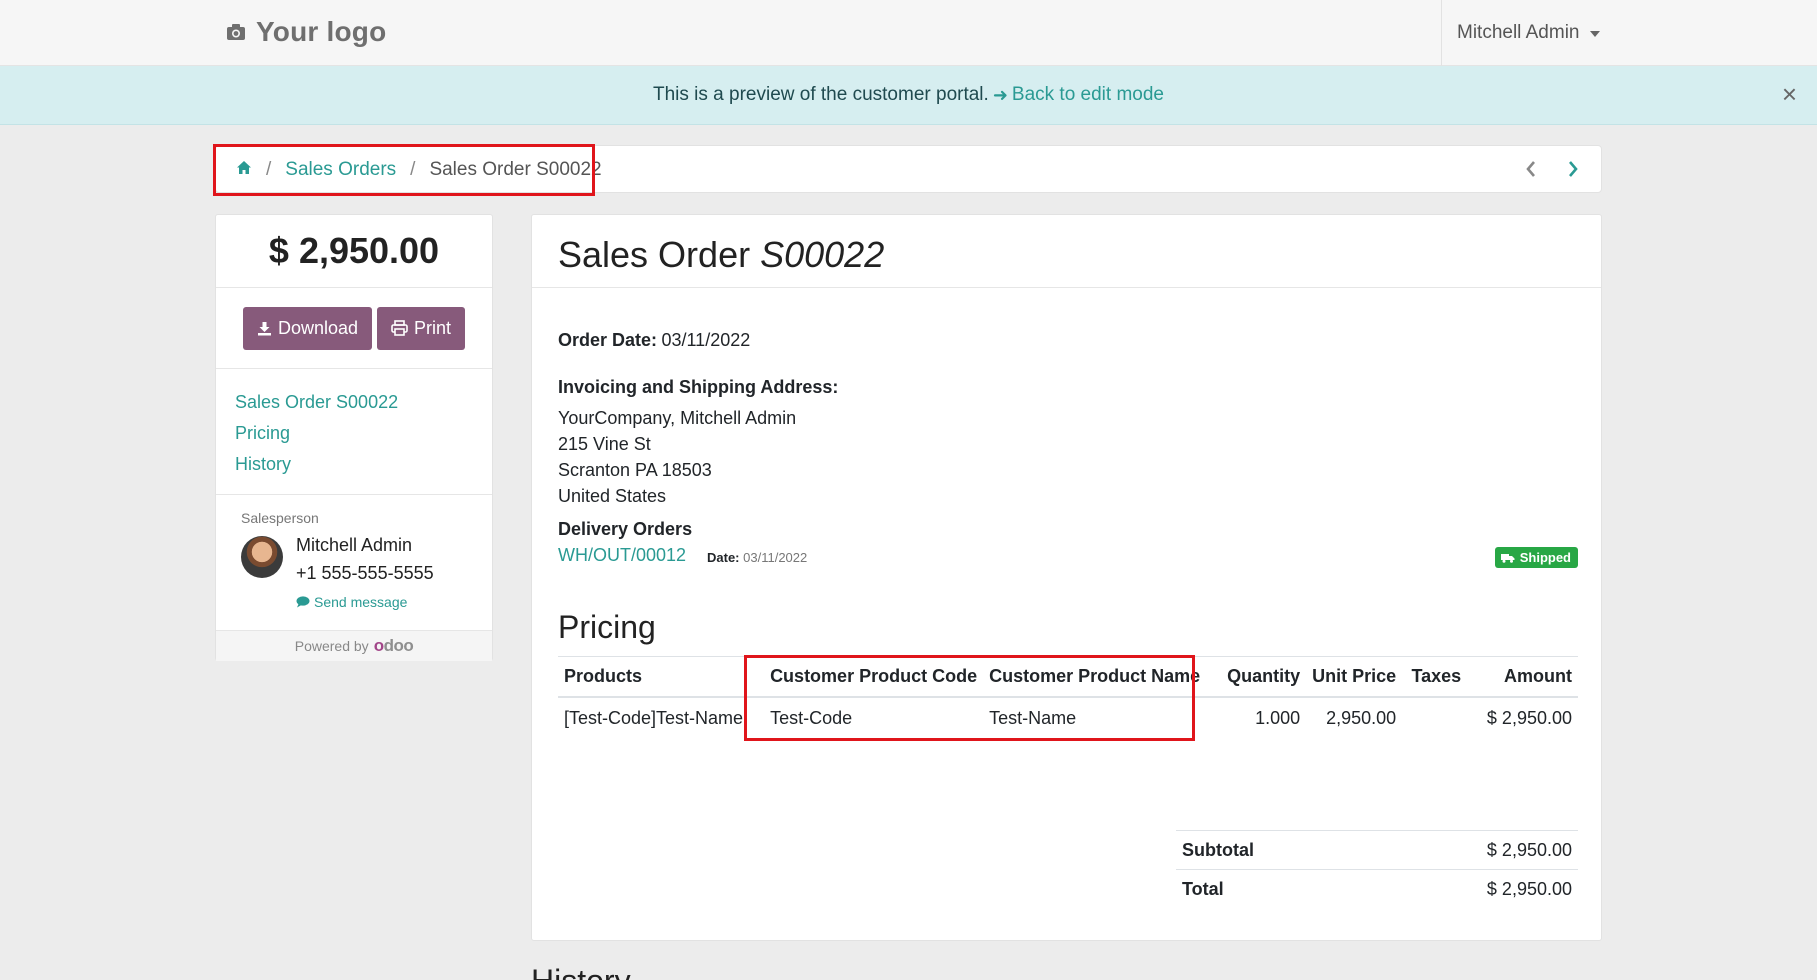  What do you see at coordinates (1088, 95) in the screenshot?
I see `back-to-edit-link: Back to edit mode` at bounding box center [1088, 95].